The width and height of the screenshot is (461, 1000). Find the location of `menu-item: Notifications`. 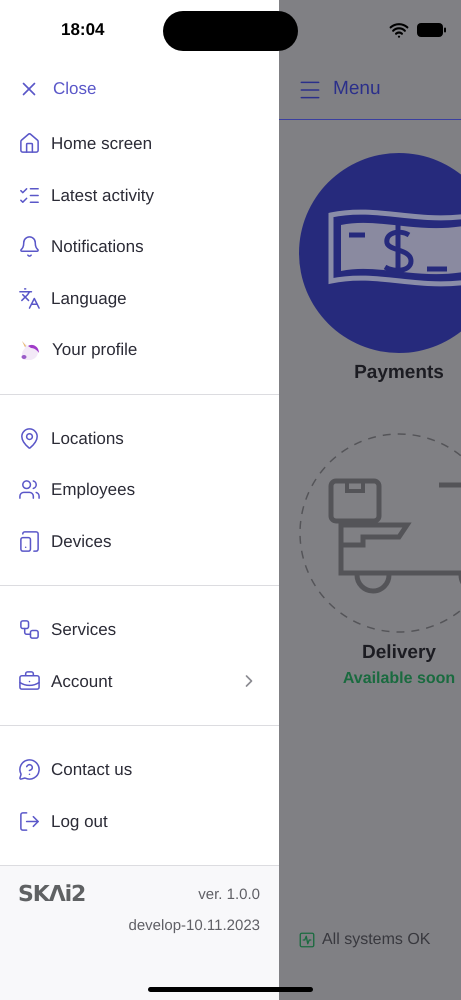

menu-item: Notifications is located at coordinates (139, 246).